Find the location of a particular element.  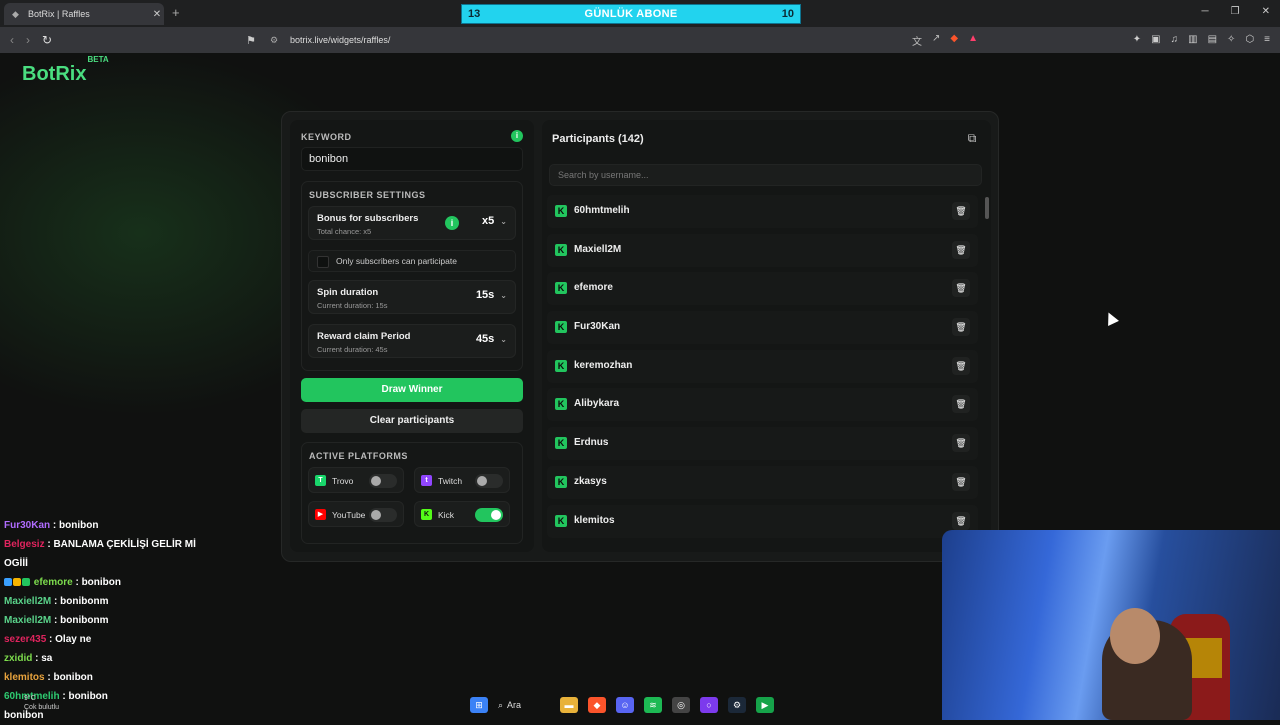

spin-subtitle: Current duration: 15s is located at coordinates (352, 305).